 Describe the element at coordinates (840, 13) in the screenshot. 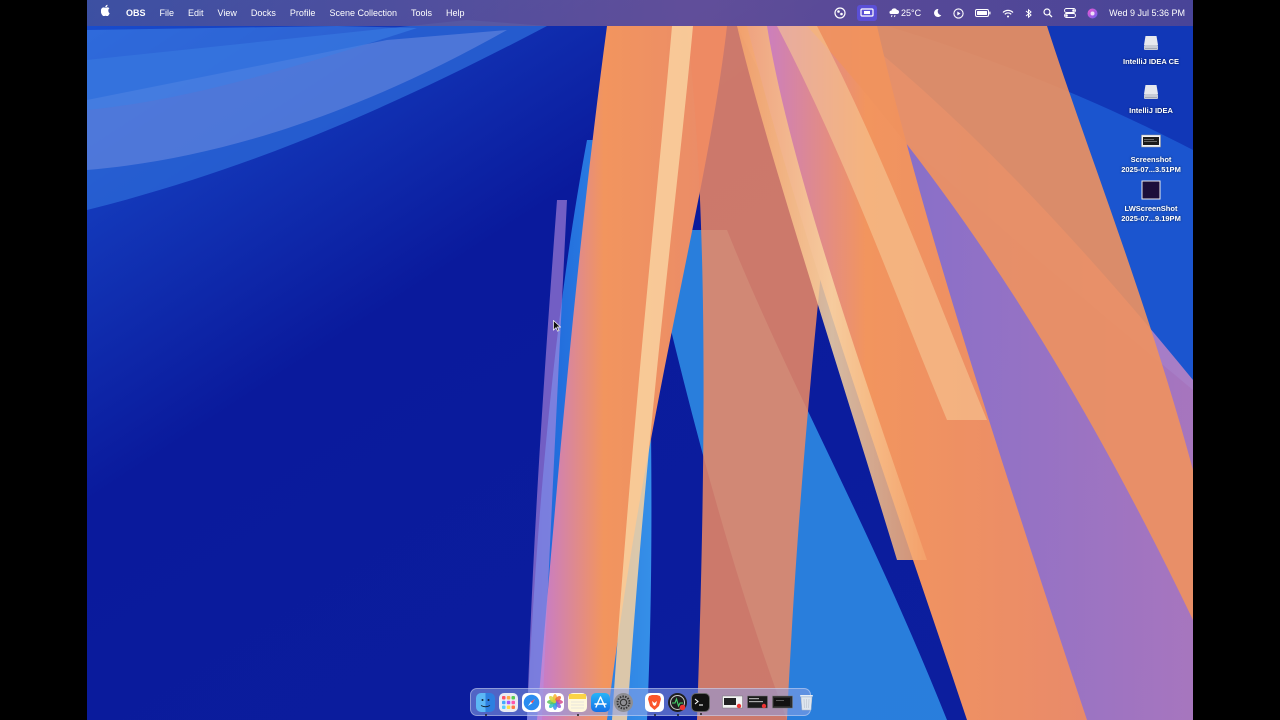

I see `obs-status-icon` at that location.